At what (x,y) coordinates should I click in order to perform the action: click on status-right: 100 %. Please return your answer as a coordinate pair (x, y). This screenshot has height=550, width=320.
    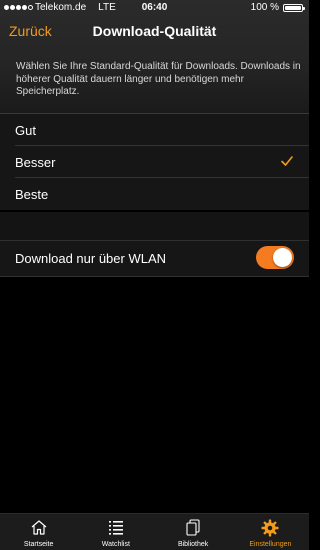
    Looking at the image, I should click on (277, 7).